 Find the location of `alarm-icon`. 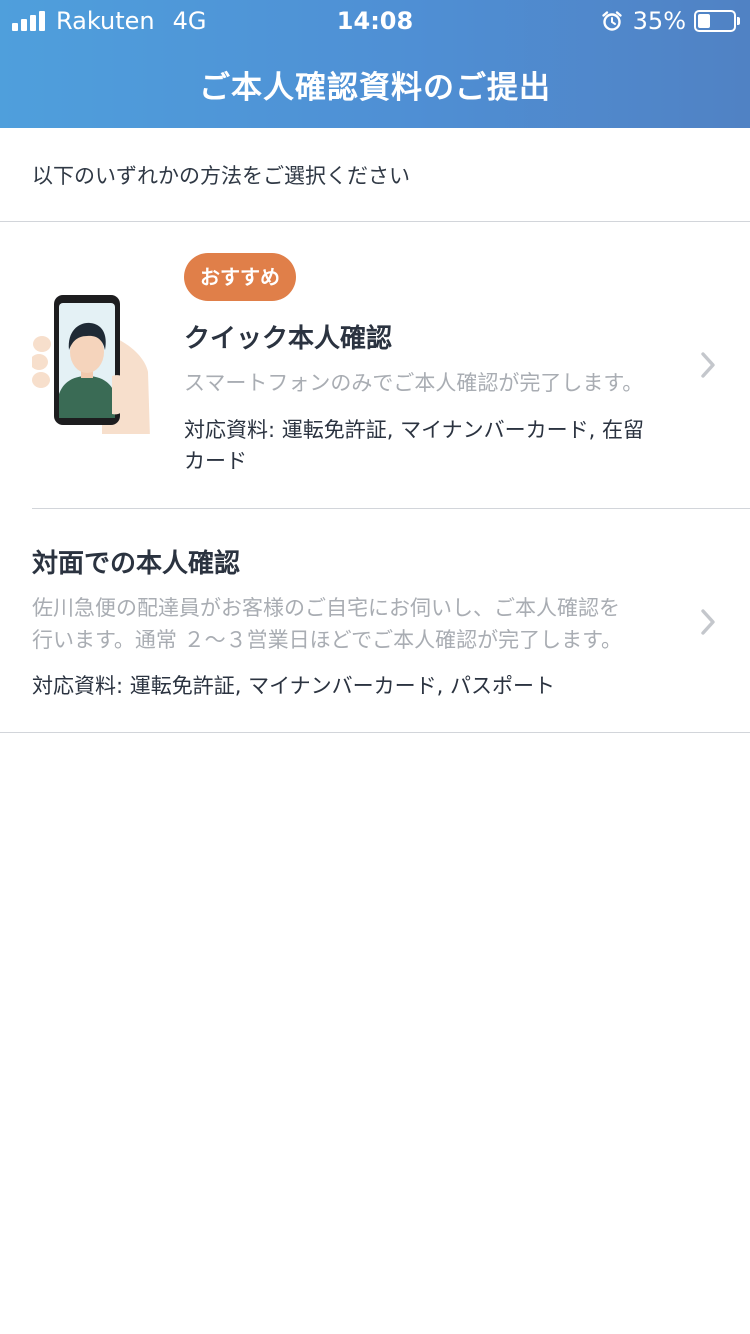

alarm-icon is located at coordinates (612, 21).